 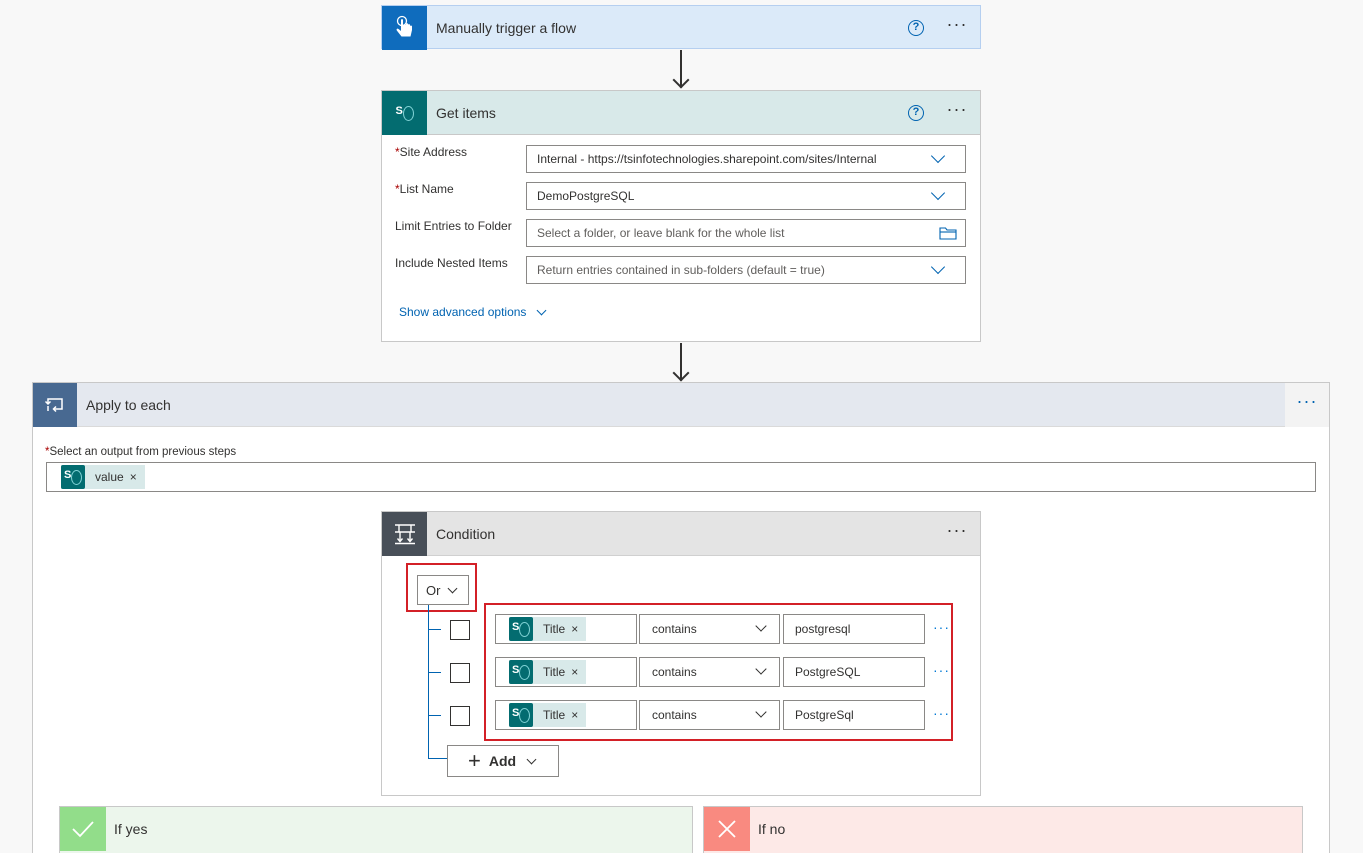 I want to click on condition-right-operand: PostgreSql, so click(x=854, y=715).